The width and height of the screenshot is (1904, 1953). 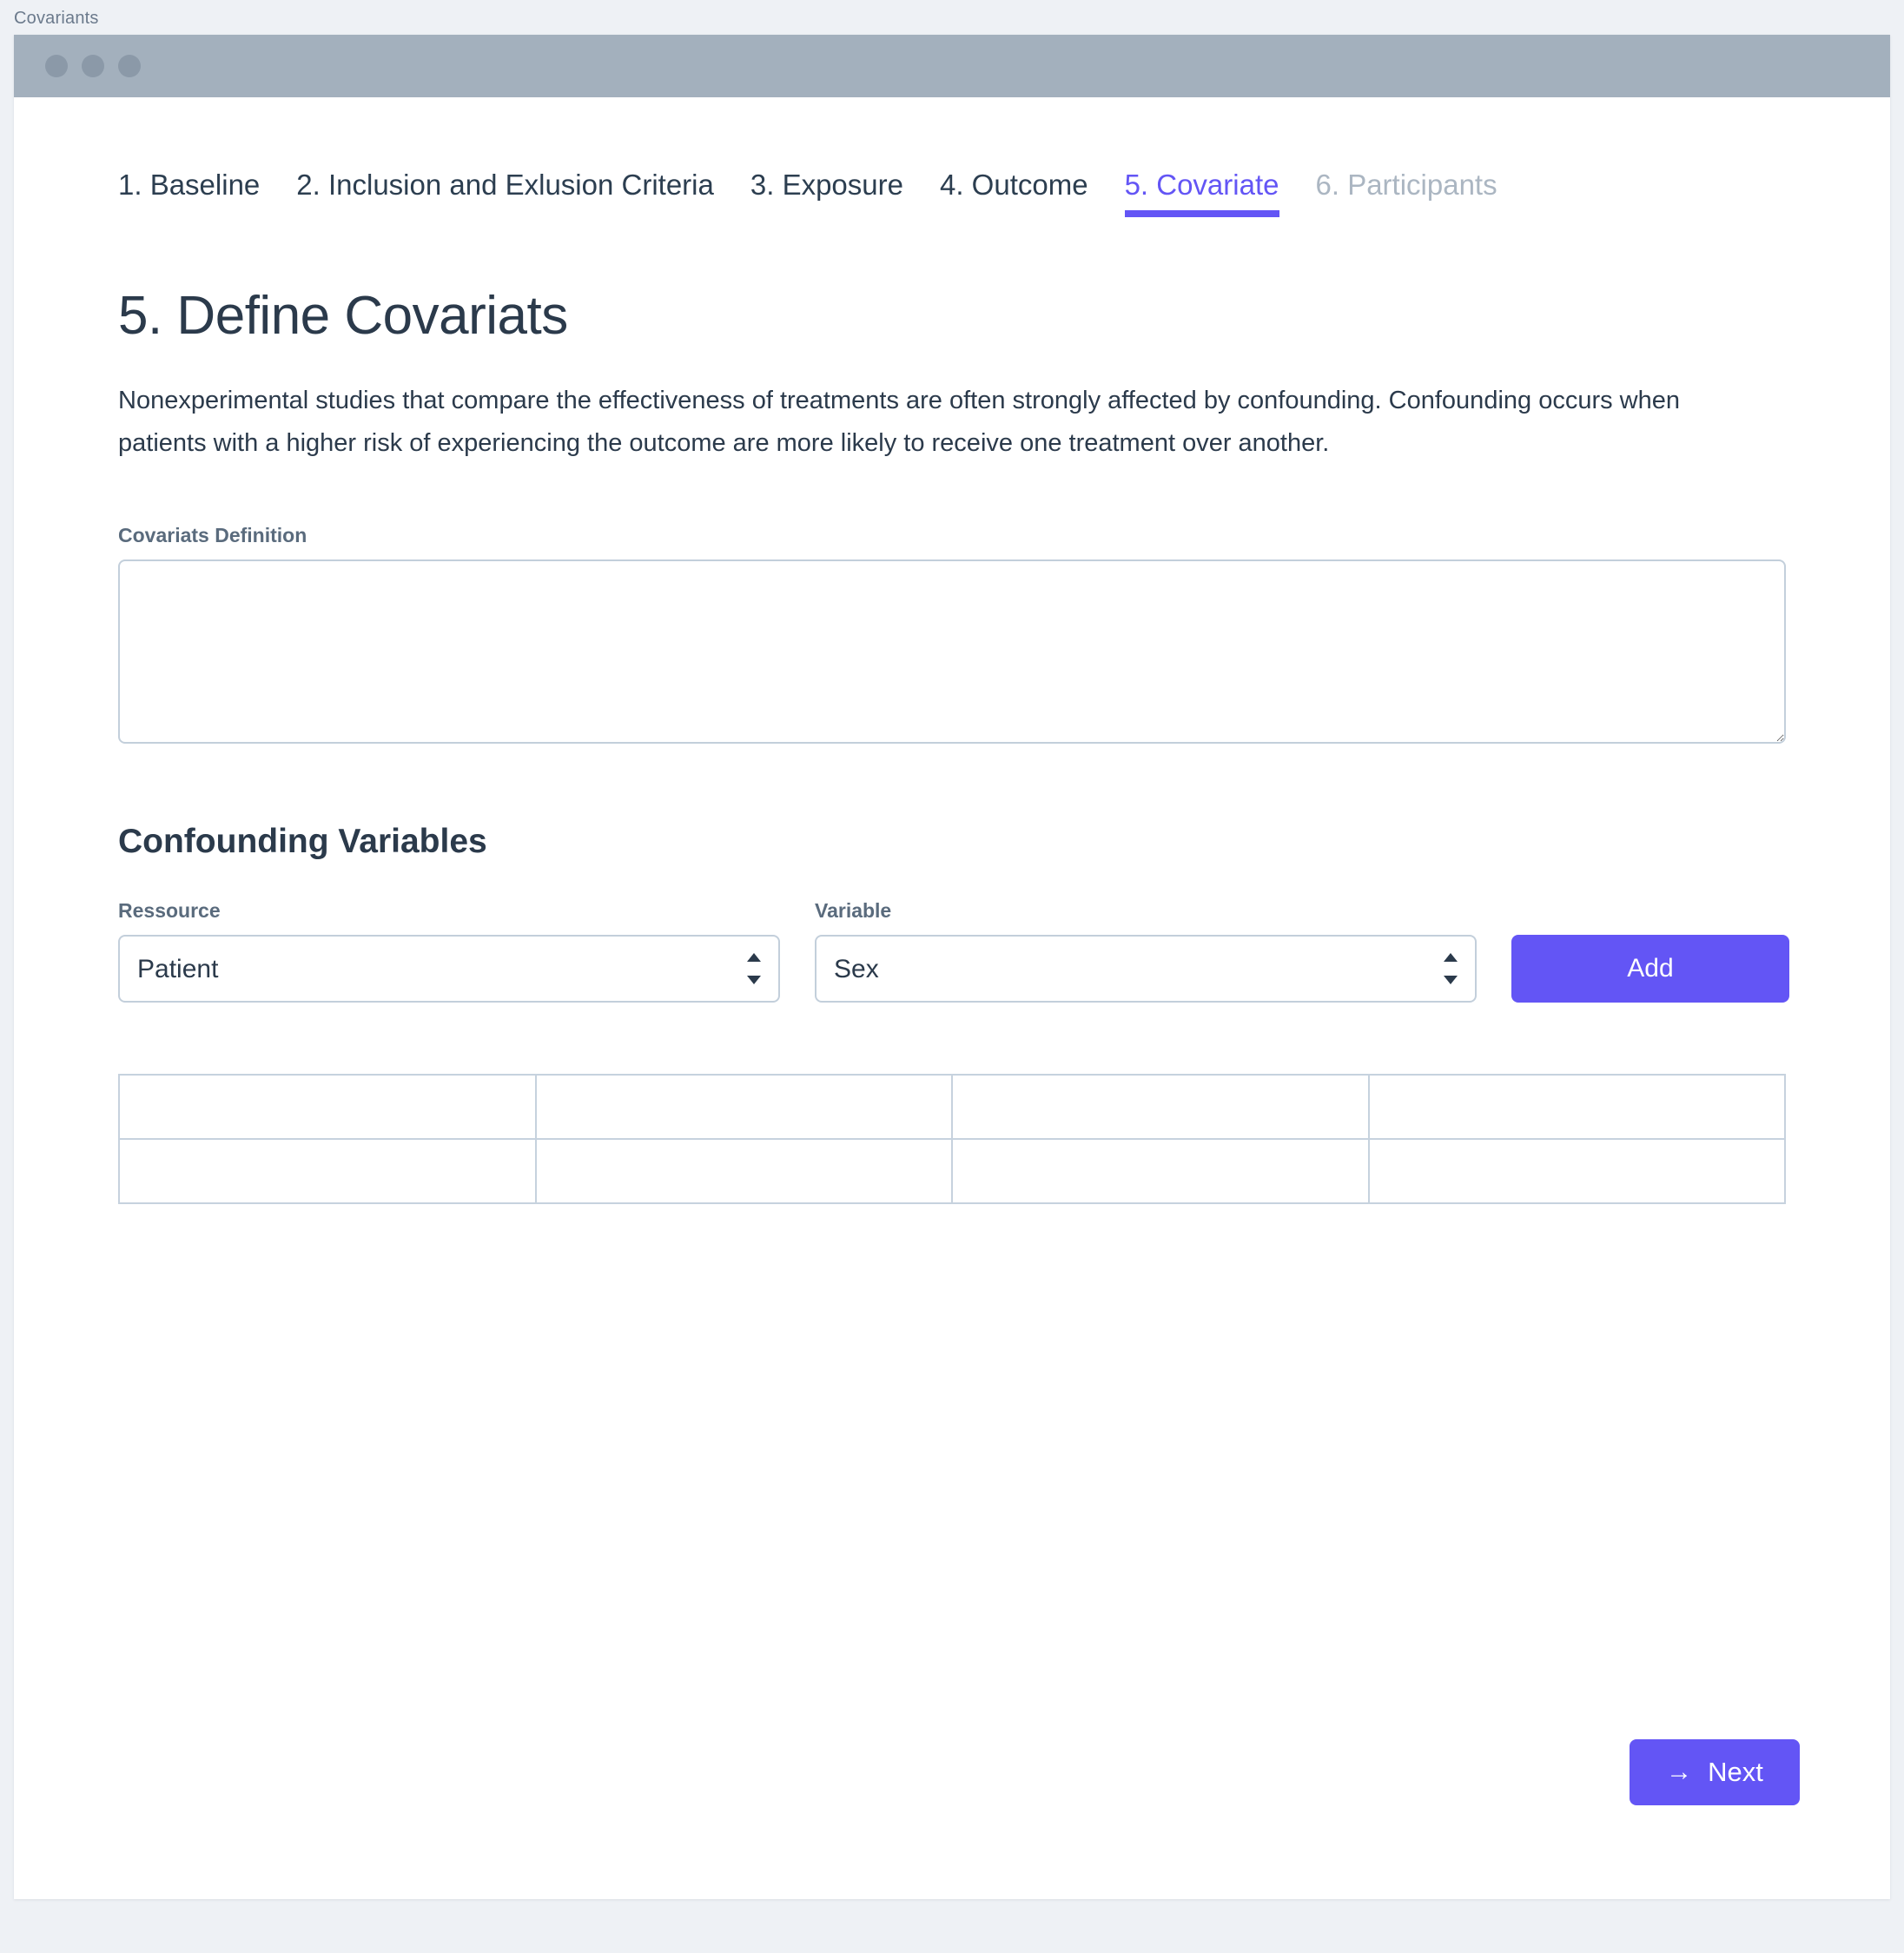 I want to click on confounding-variables-table, so click(x=952, y=1139).